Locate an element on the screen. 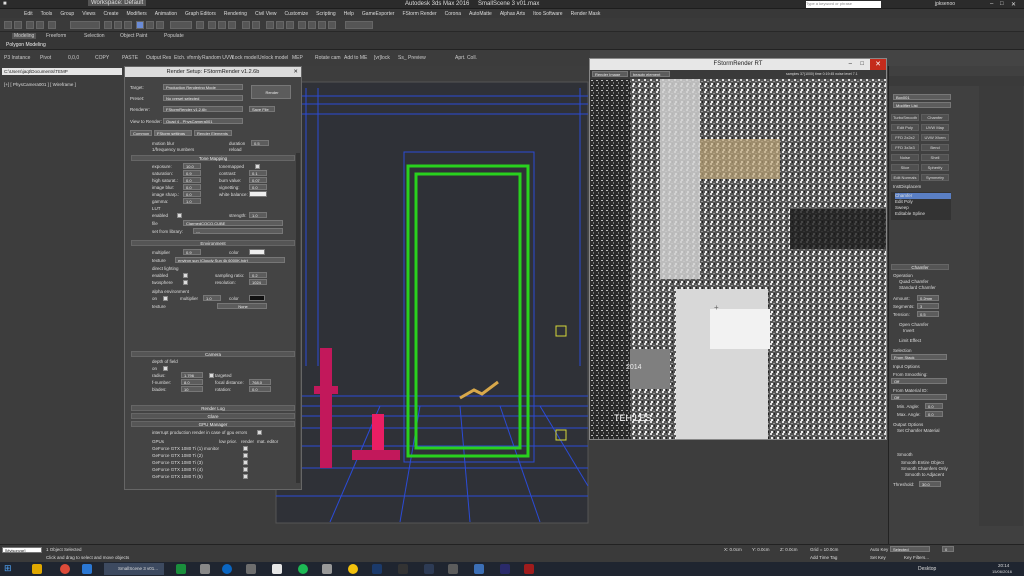 This screenshot has height=576, width=1024. gpu-manager-rollout: GPU Manager is located at coordinates (213, 424).